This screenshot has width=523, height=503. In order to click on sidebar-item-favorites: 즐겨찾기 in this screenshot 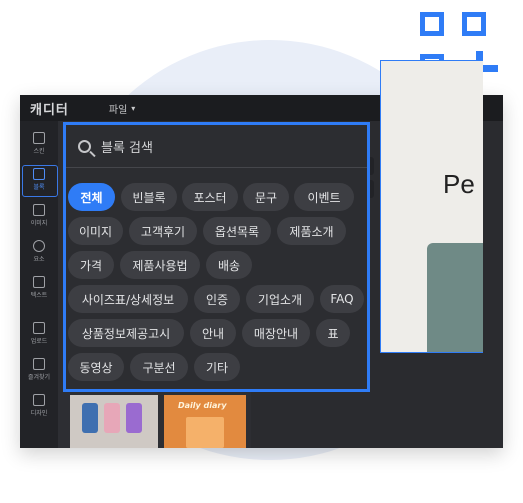, I will do `click(39, 369)`.